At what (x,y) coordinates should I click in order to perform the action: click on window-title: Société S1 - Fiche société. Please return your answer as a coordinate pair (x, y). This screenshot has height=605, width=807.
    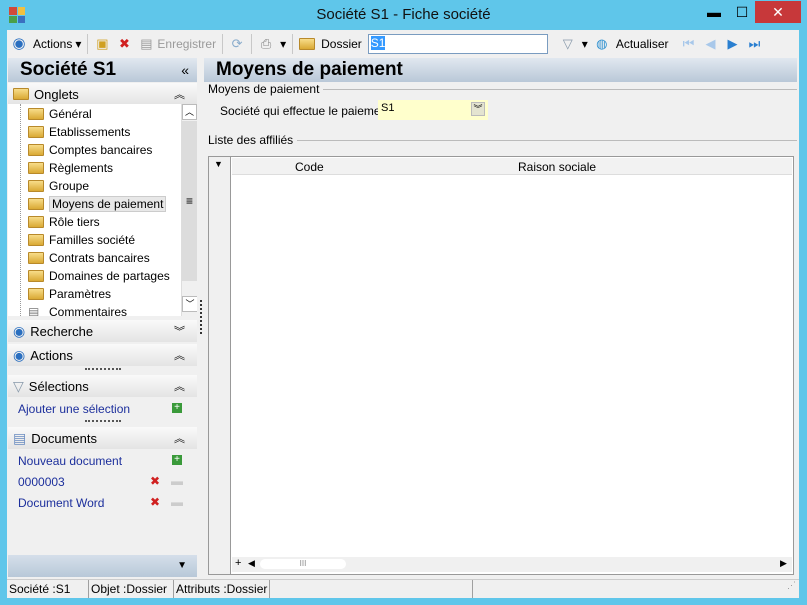
    Looking at the image, I should click on (403, 14).